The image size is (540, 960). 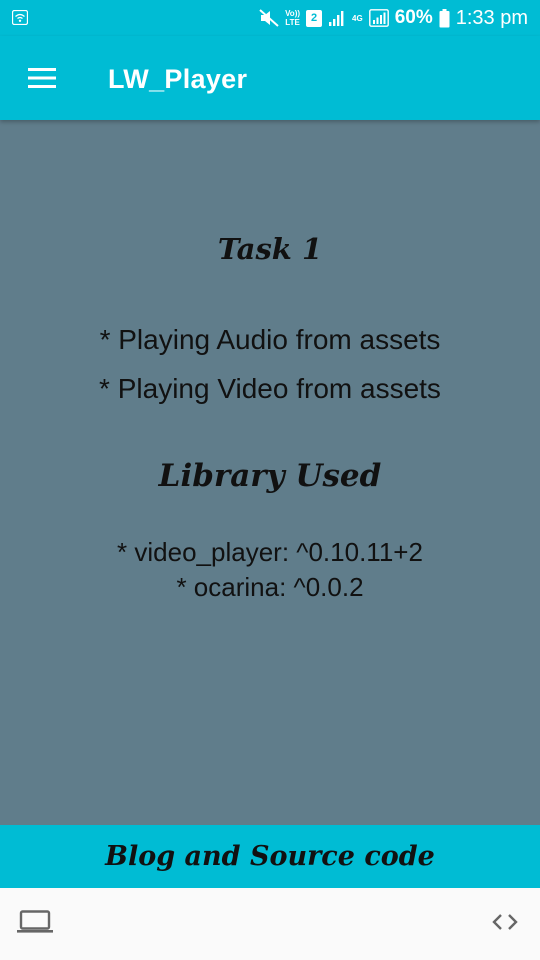 What do you see at coordinates (270, 552) in the screenshot?
I see `library-item: * video_player: ^0.10.11+2` at bounding box center [270, 552].